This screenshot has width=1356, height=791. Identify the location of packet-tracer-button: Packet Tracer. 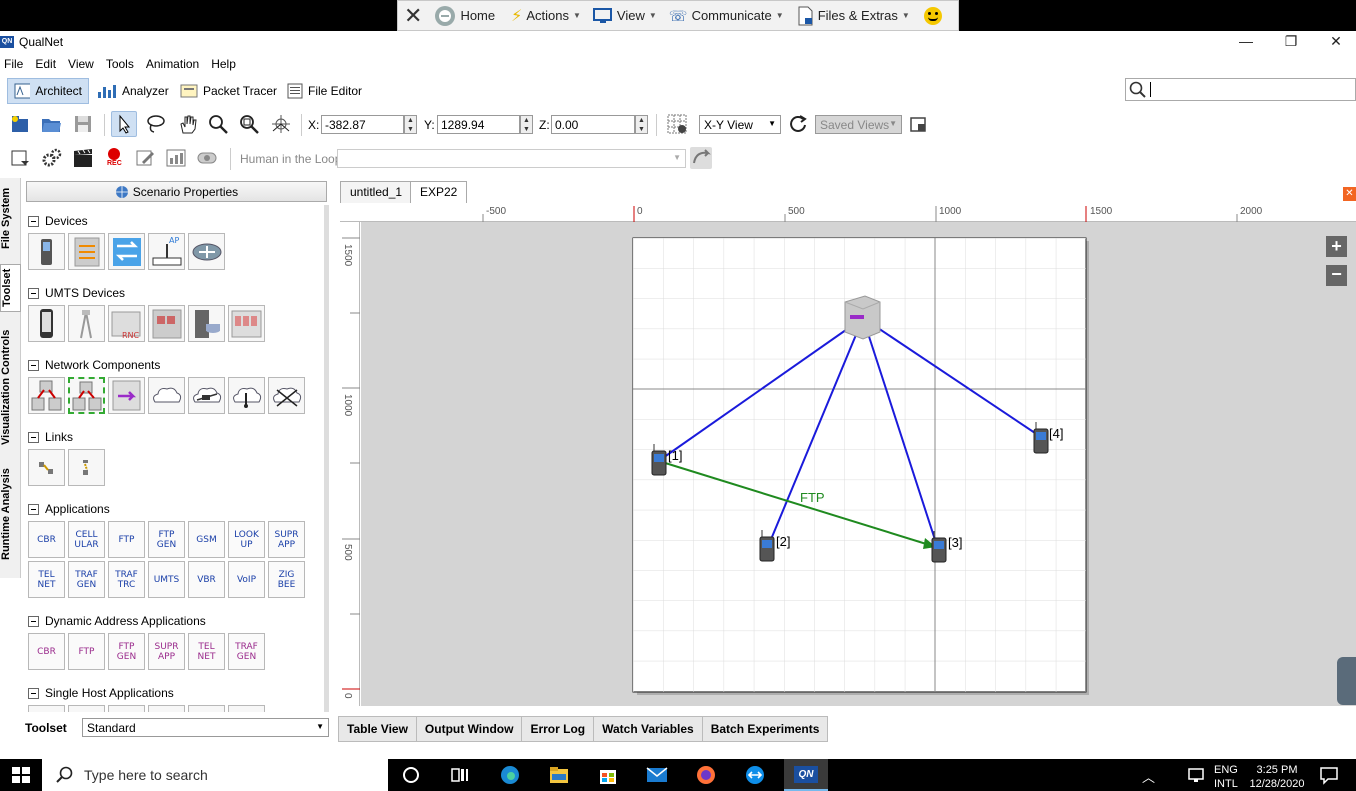
(228, 91).